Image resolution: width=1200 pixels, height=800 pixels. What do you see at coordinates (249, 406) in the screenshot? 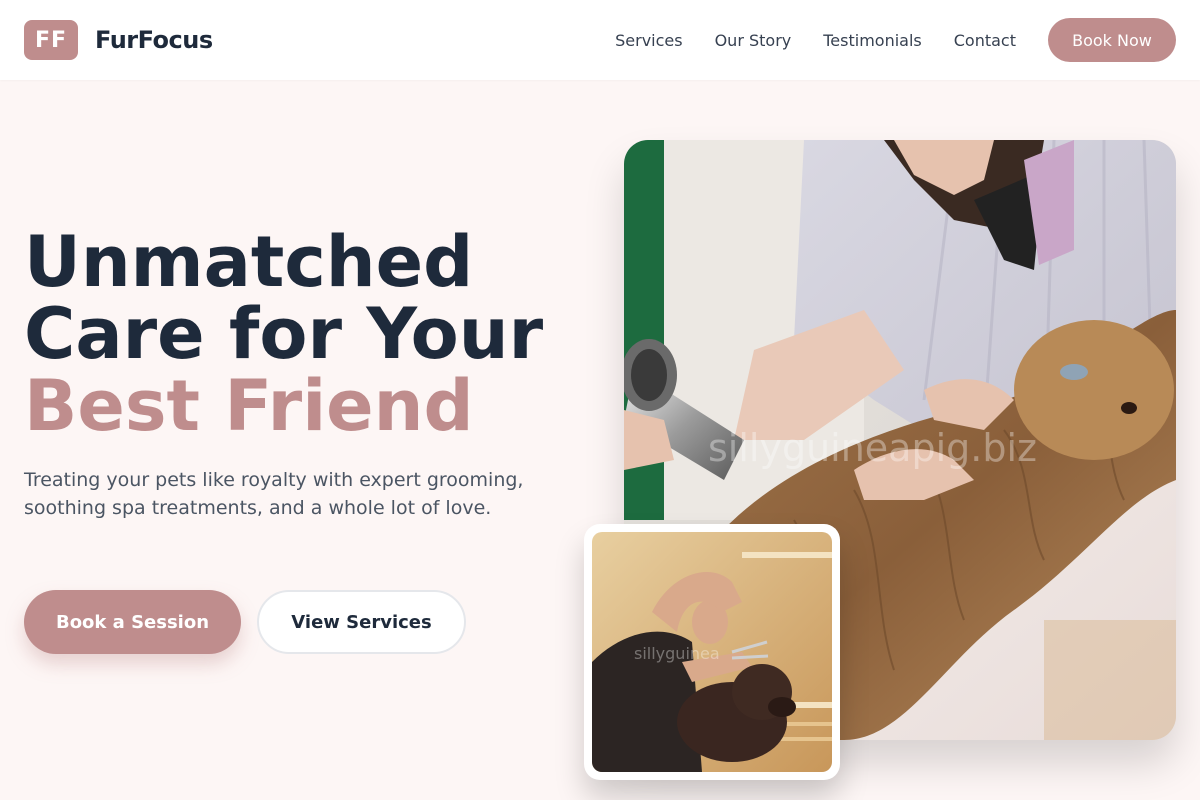
I see `hero-title-line-3: Best Friend` at bounding box center [249, 406].